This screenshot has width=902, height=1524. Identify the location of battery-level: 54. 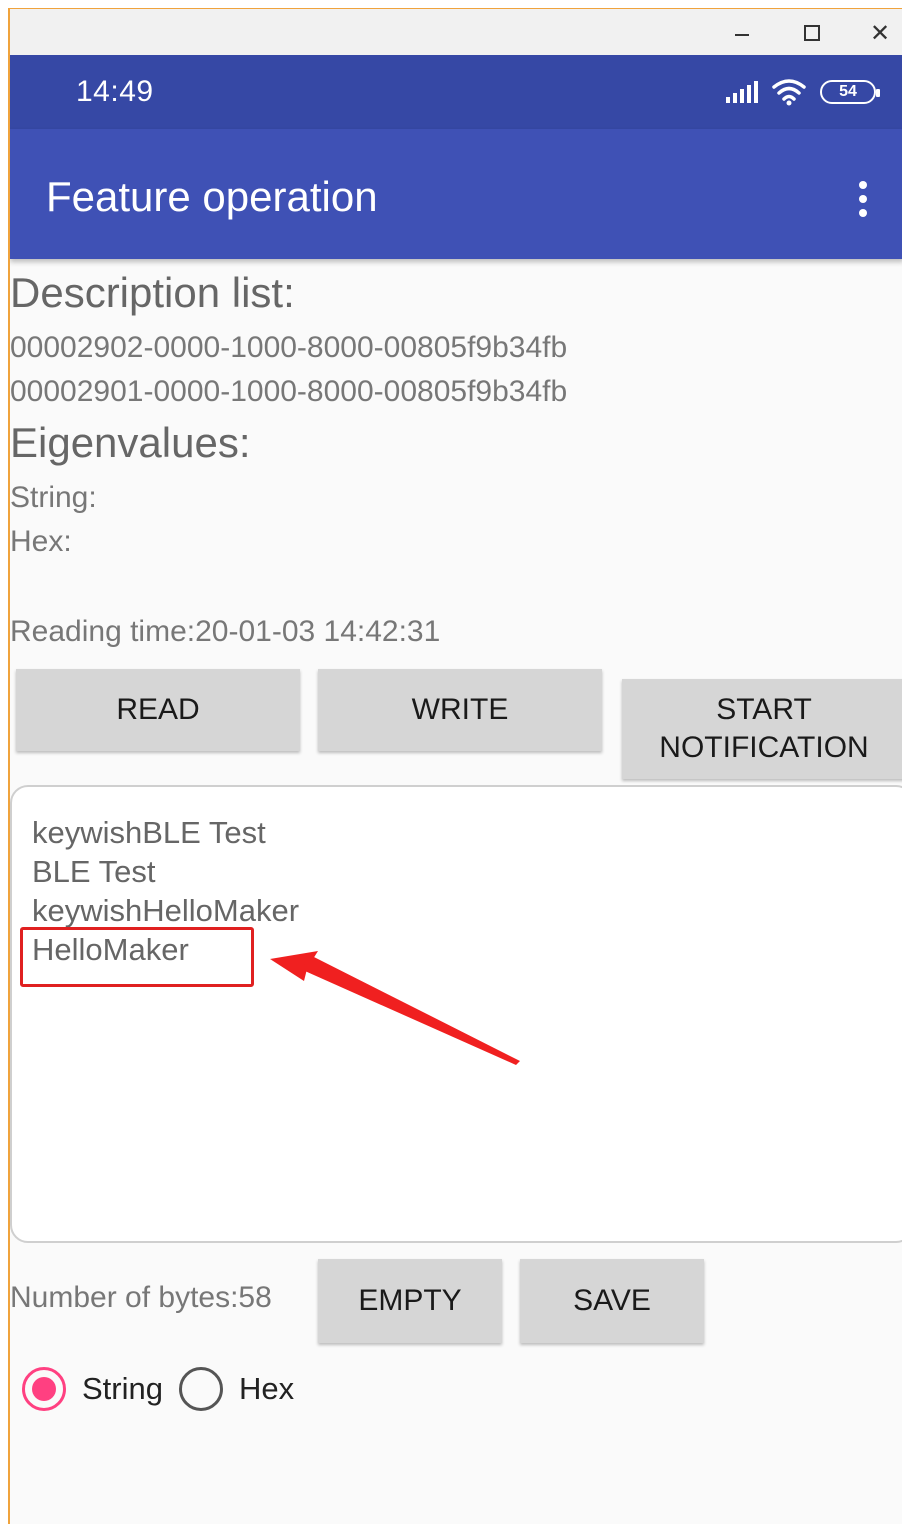
(848, 91).